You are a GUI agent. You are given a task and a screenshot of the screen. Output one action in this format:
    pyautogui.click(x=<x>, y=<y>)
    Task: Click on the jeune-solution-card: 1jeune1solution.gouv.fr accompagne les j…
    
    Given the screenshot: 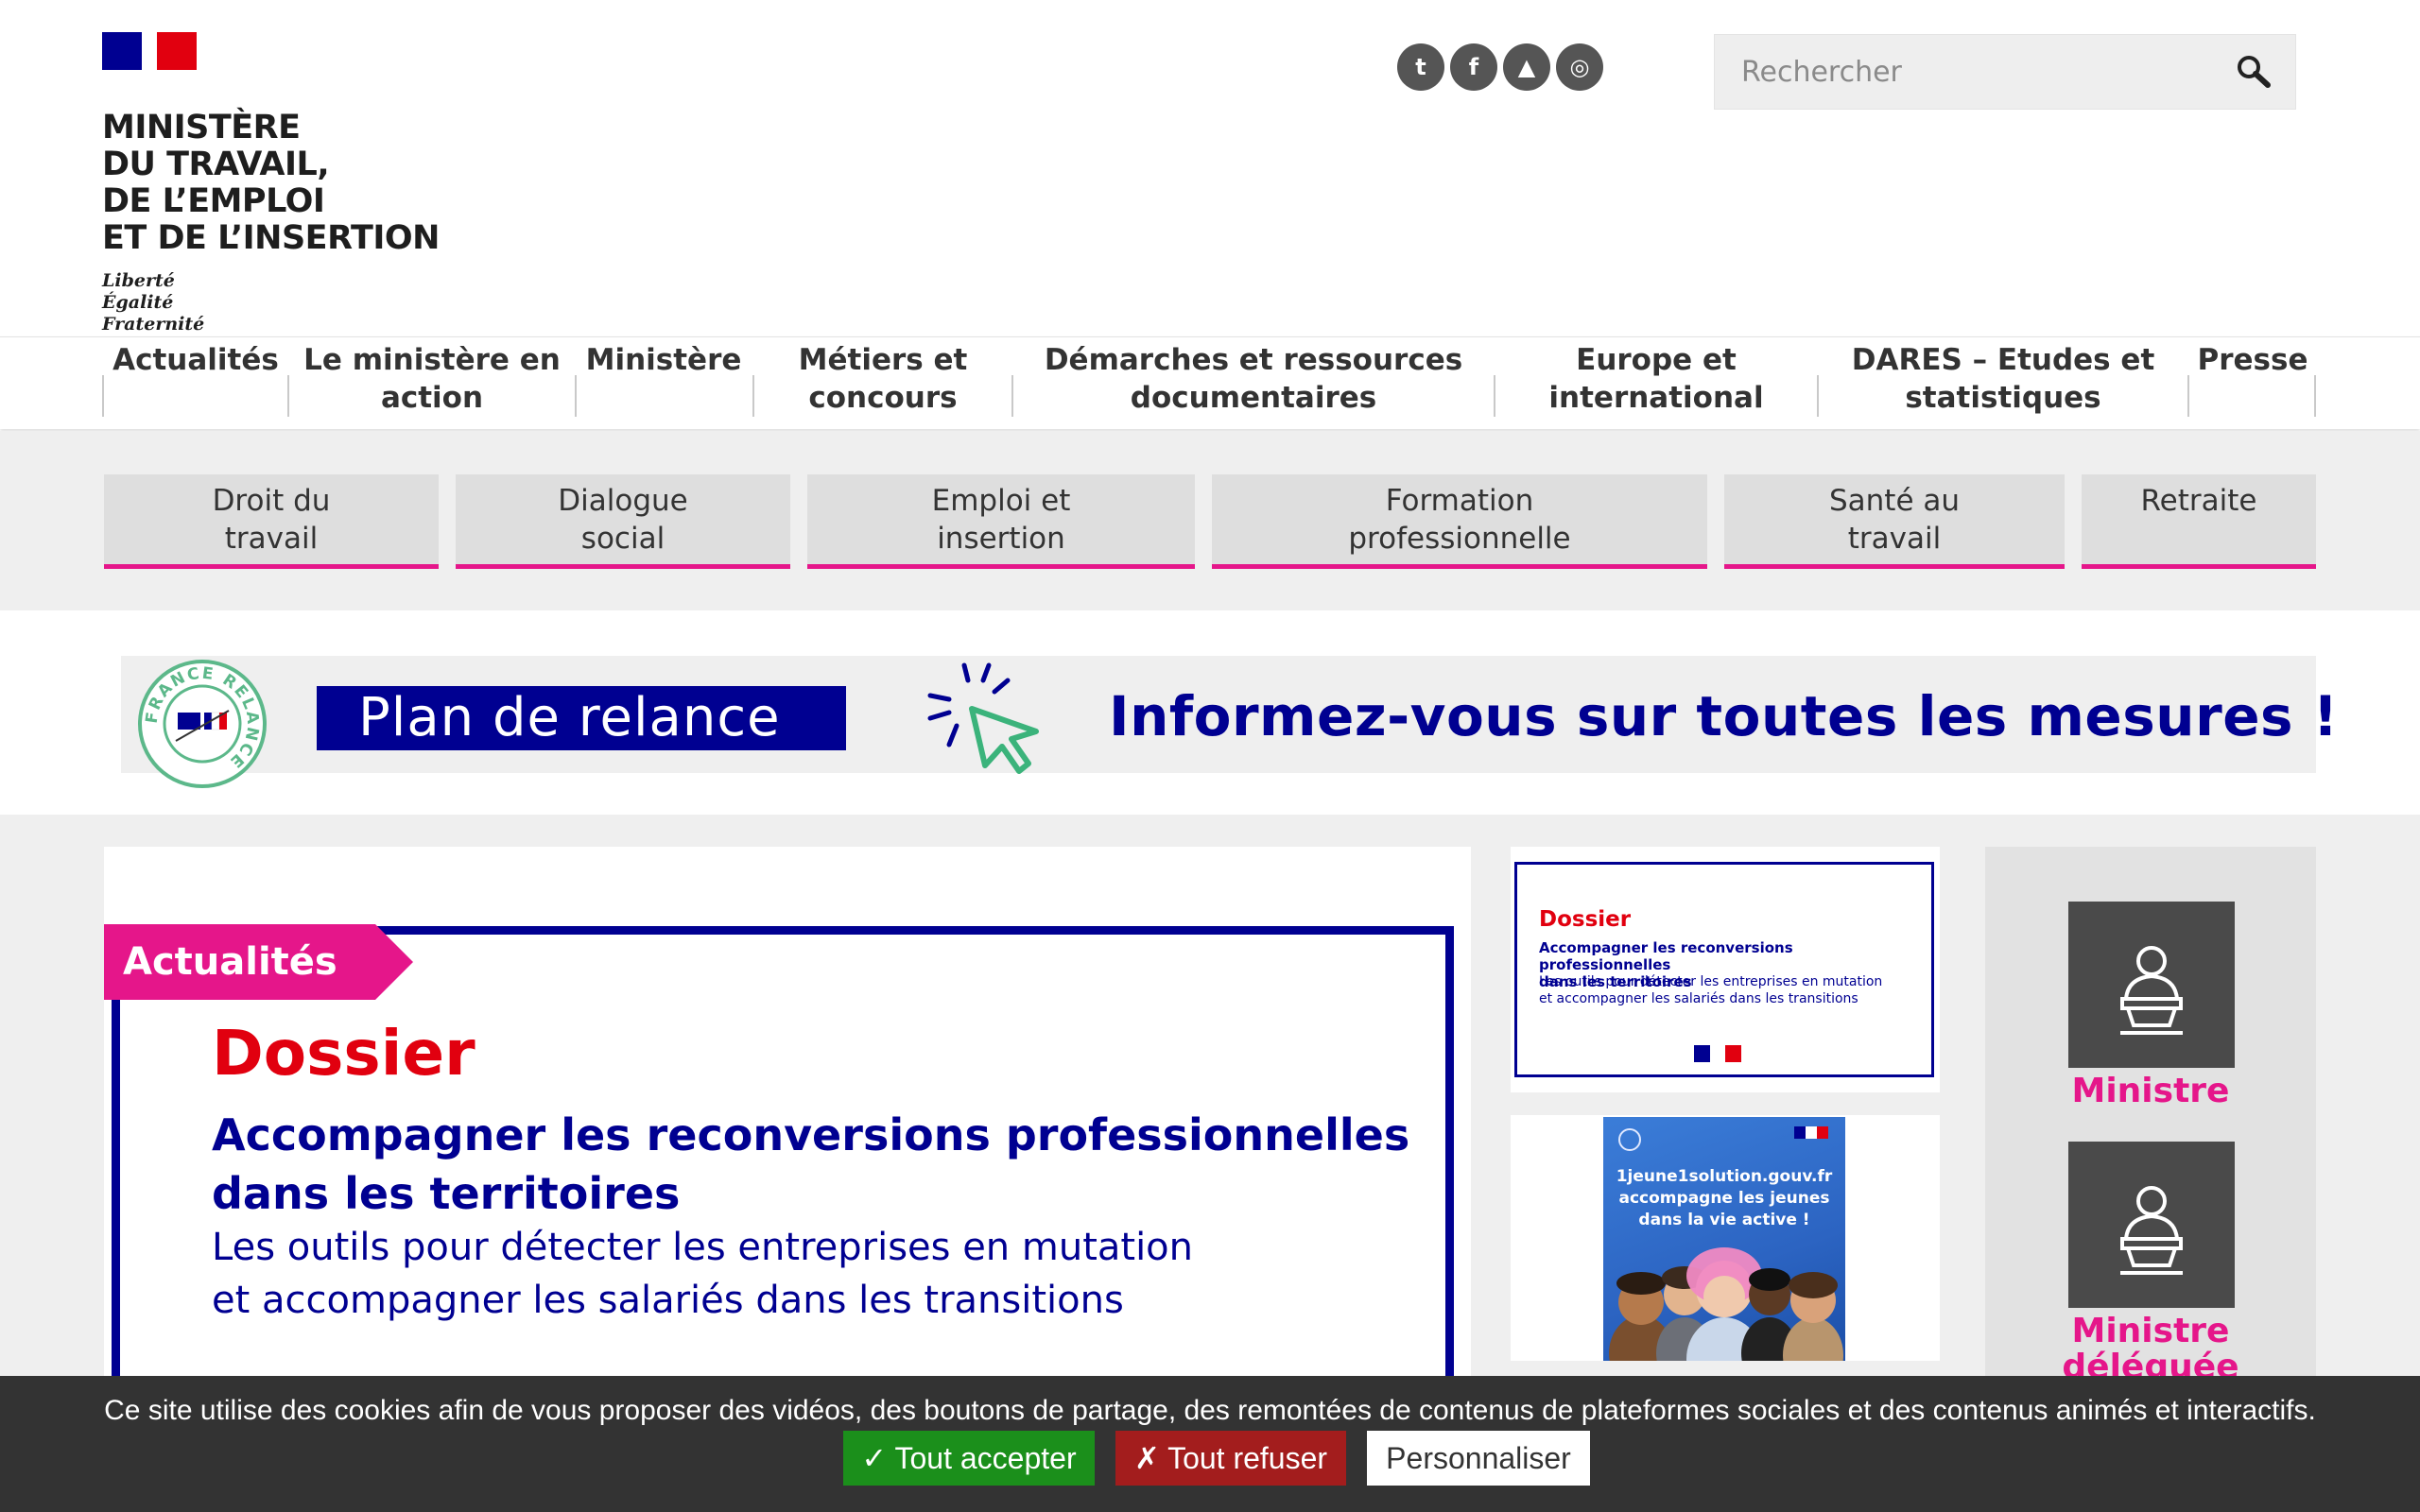 What is the action you would take?
    pyautogui.click(x=1725, y=1238)
    